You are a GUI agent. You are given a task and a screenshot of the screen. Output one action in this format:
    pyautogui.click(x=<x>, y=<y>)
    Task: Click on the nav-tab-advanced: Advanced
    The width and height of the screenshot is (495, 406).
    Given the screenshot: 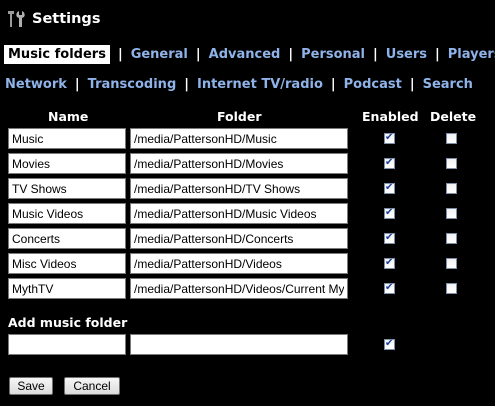 What is the action you would take?
    pyautogui.click(x=245, y=54)
    